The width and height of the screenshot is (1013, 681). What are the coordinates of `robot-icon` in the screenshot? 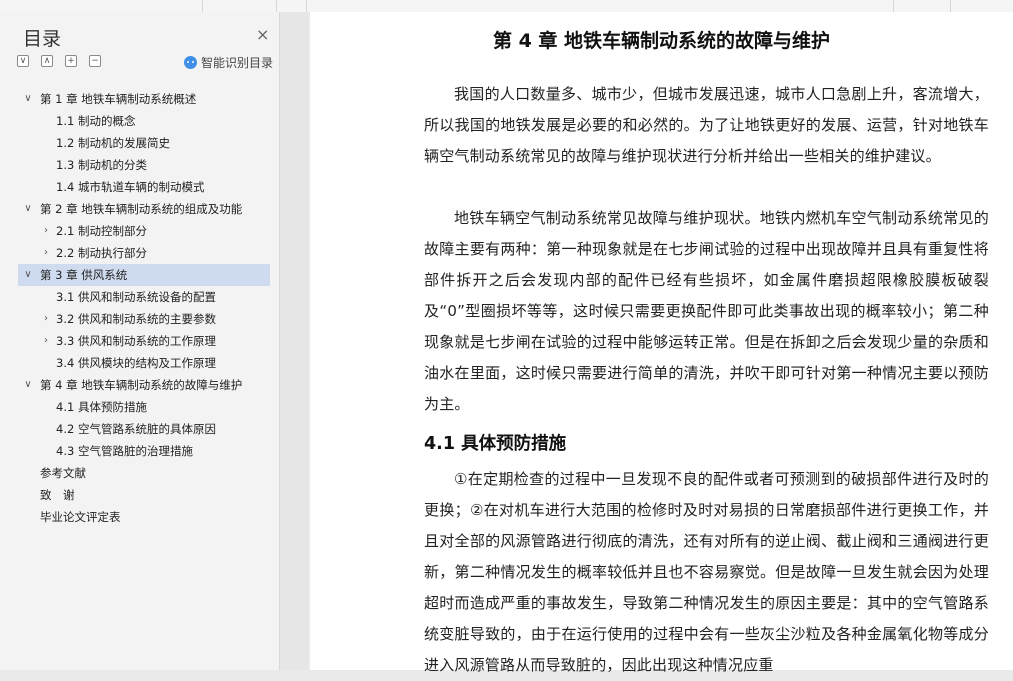 It's located at (190, 62).